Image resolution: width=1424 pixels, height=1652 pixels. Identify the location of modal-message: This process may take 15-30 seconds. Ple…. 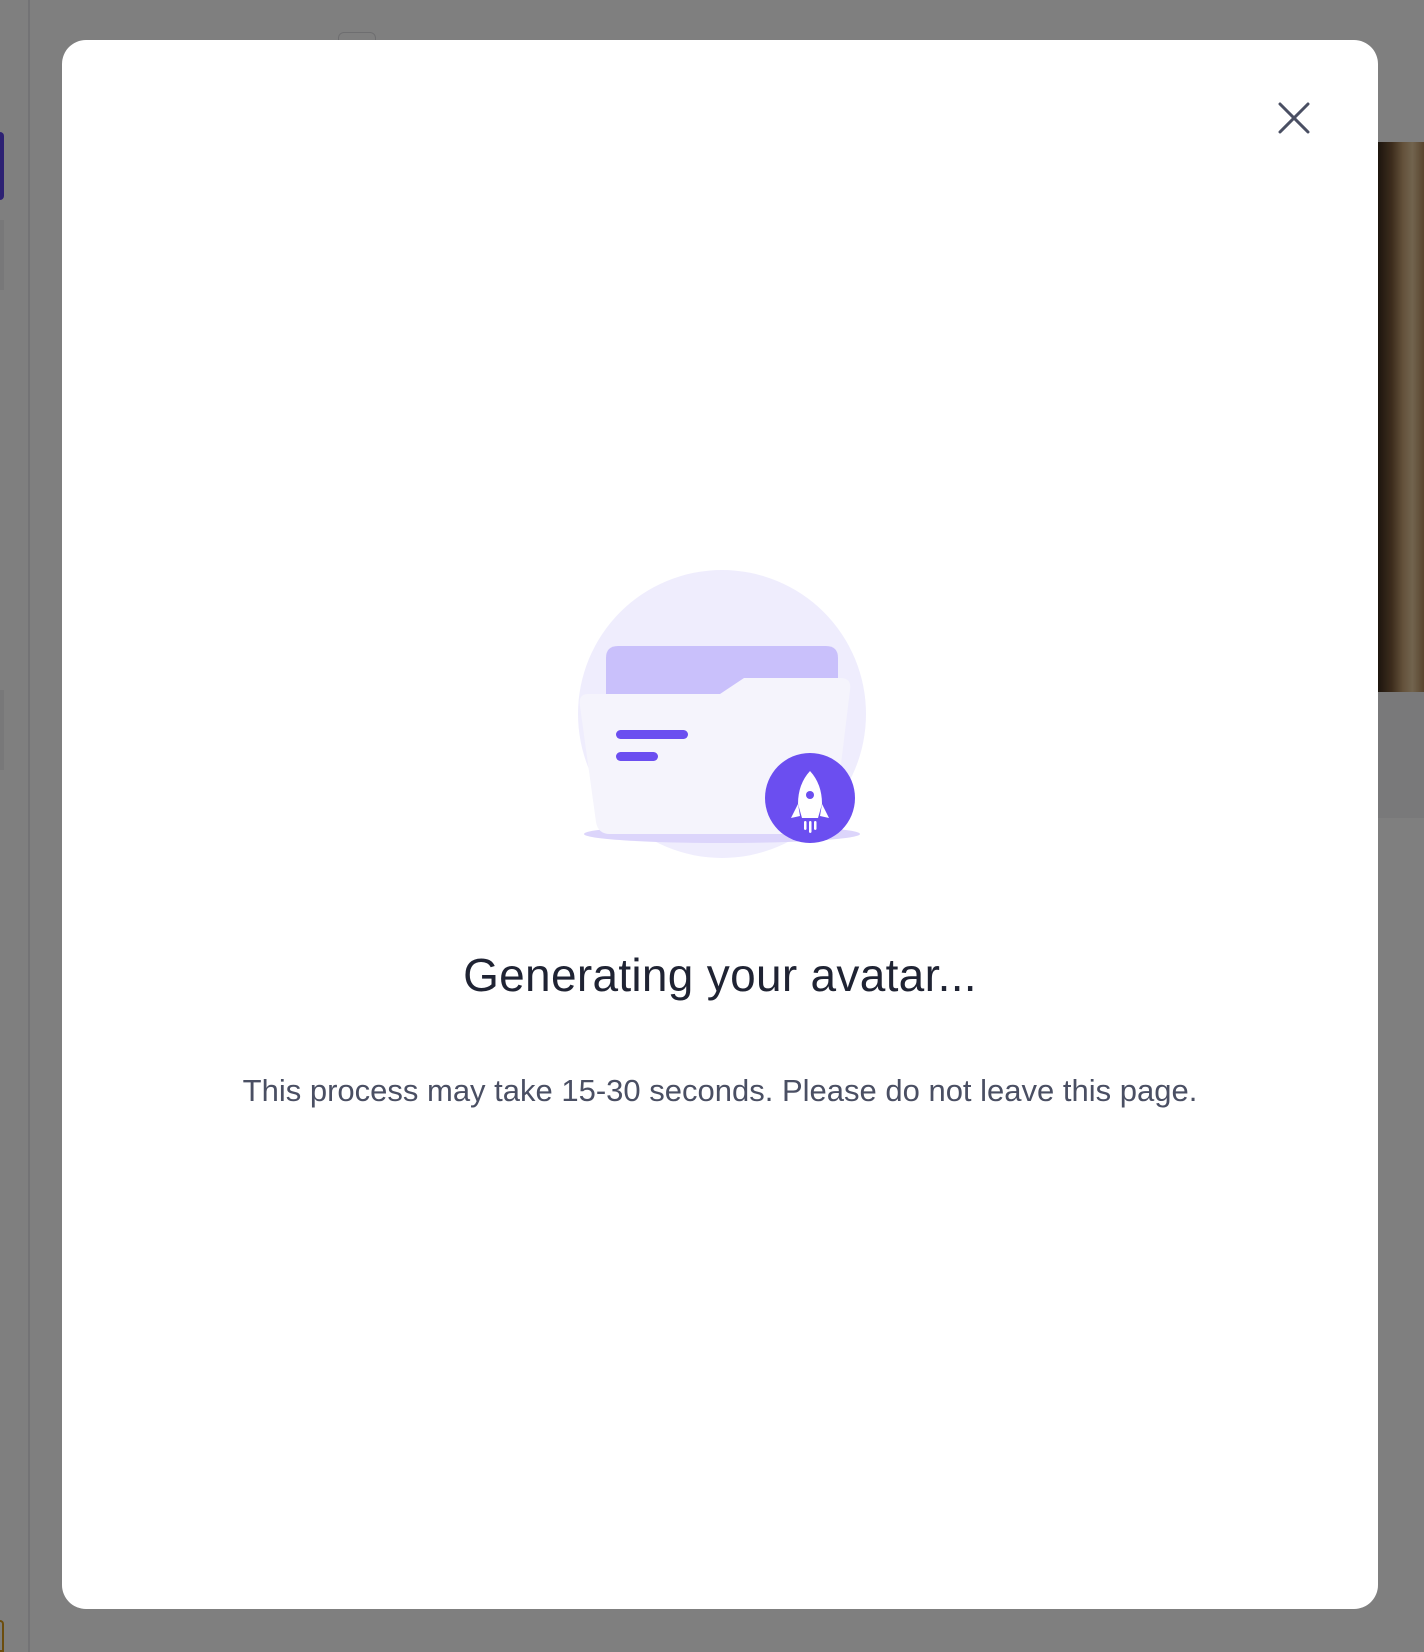
(720, 1090).